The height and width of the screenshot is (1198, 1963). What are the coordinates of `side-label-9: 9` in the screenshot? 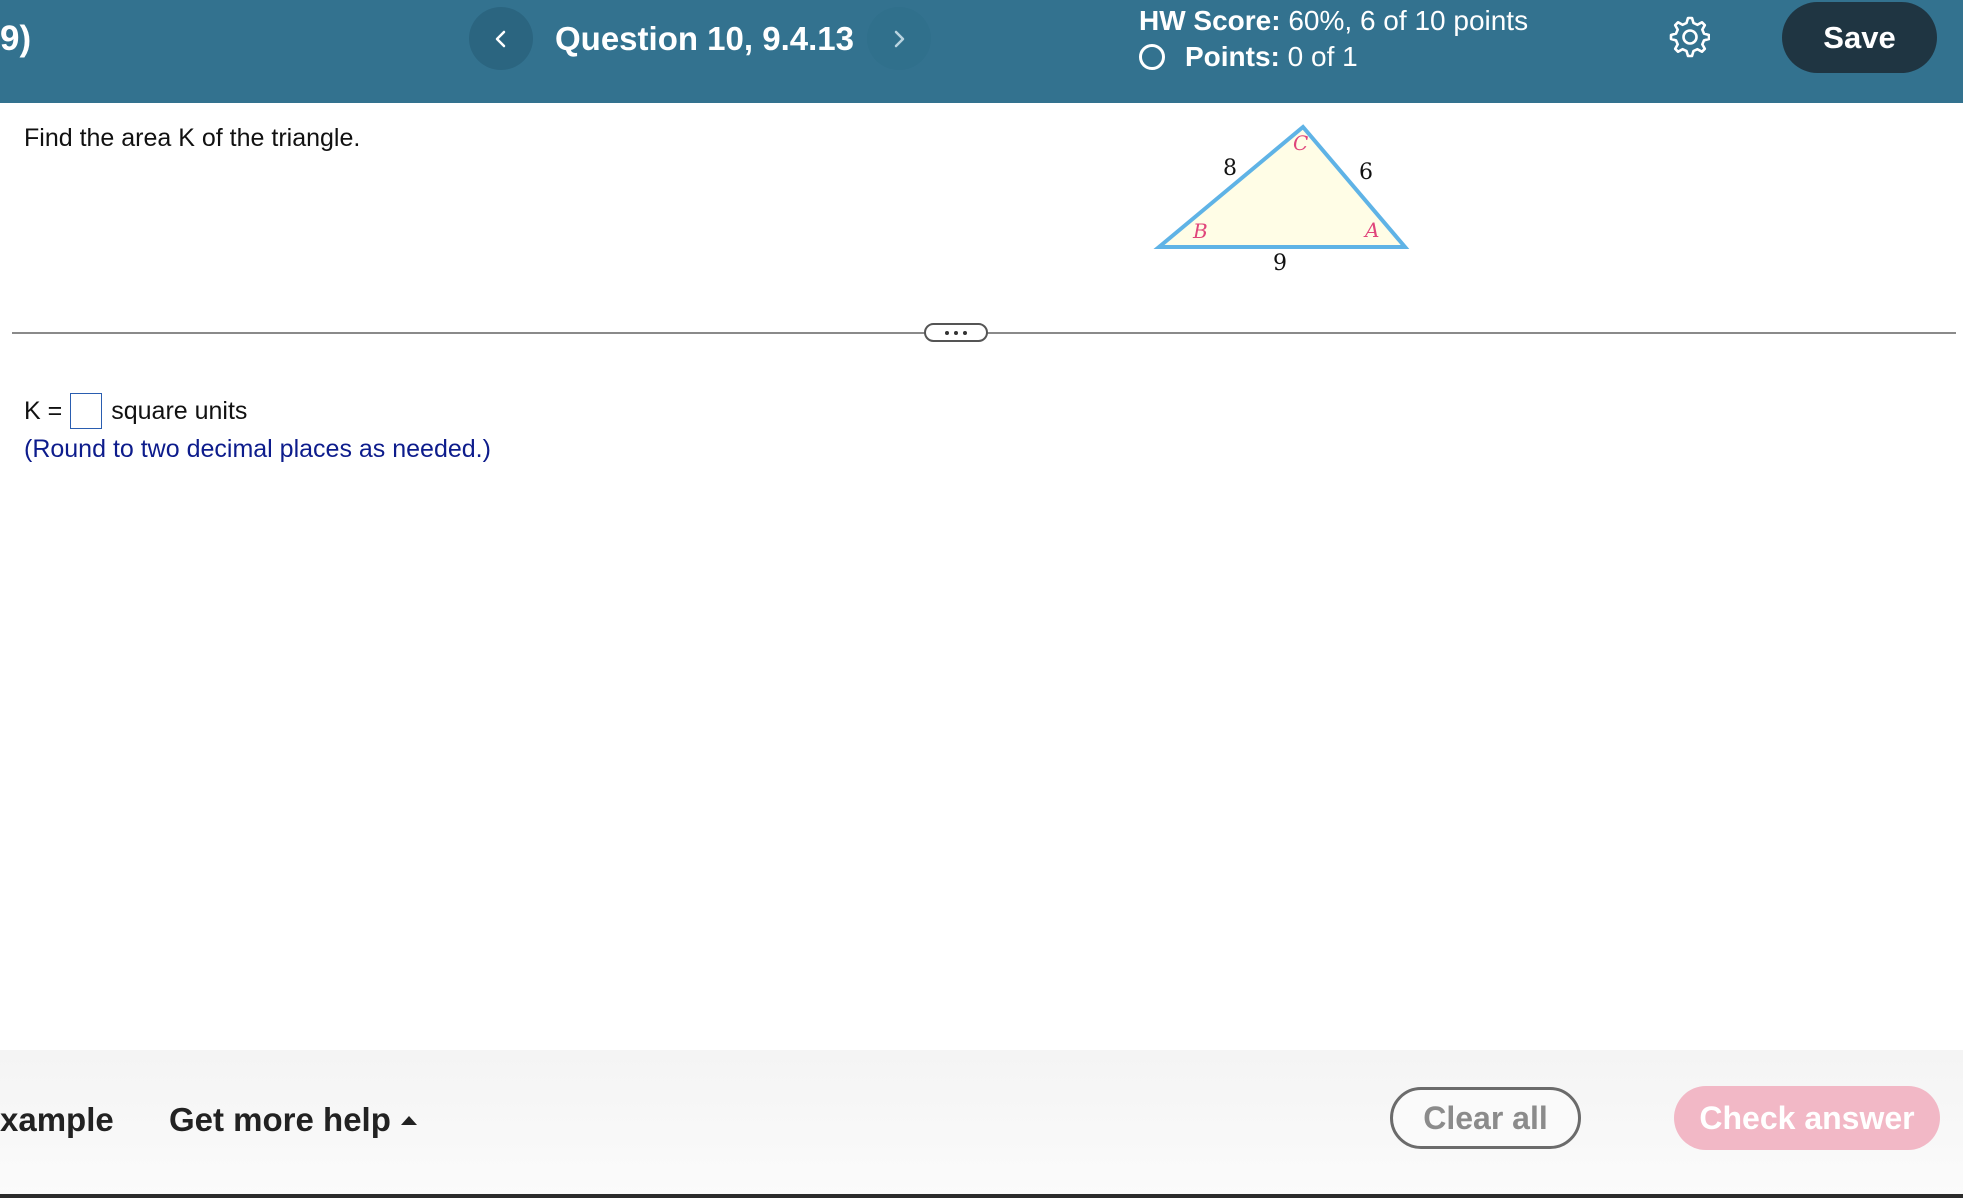 It's located at (1280, 263).